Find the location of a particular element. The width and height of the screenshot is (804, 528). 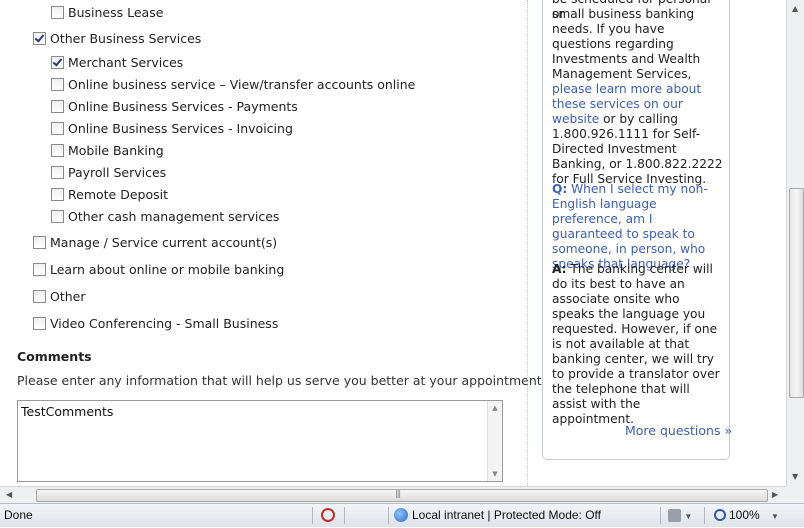

option-learn-online-mobile: Learn about online or mobile banking is located at coordinates (158, 269).